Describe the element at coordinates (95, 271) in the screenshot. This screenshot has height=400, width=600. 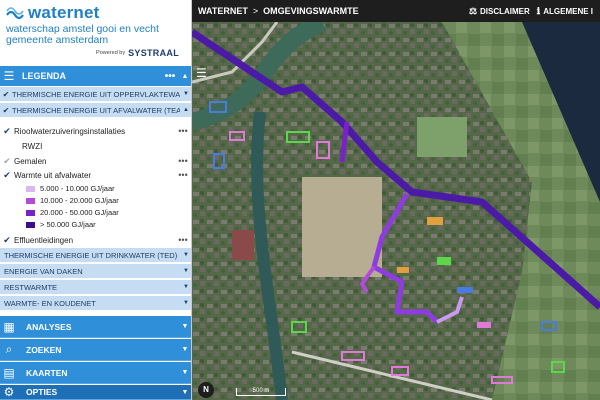
I see `legend-category-daken: ENERGIE VAN DAKEN ▼` at that location.